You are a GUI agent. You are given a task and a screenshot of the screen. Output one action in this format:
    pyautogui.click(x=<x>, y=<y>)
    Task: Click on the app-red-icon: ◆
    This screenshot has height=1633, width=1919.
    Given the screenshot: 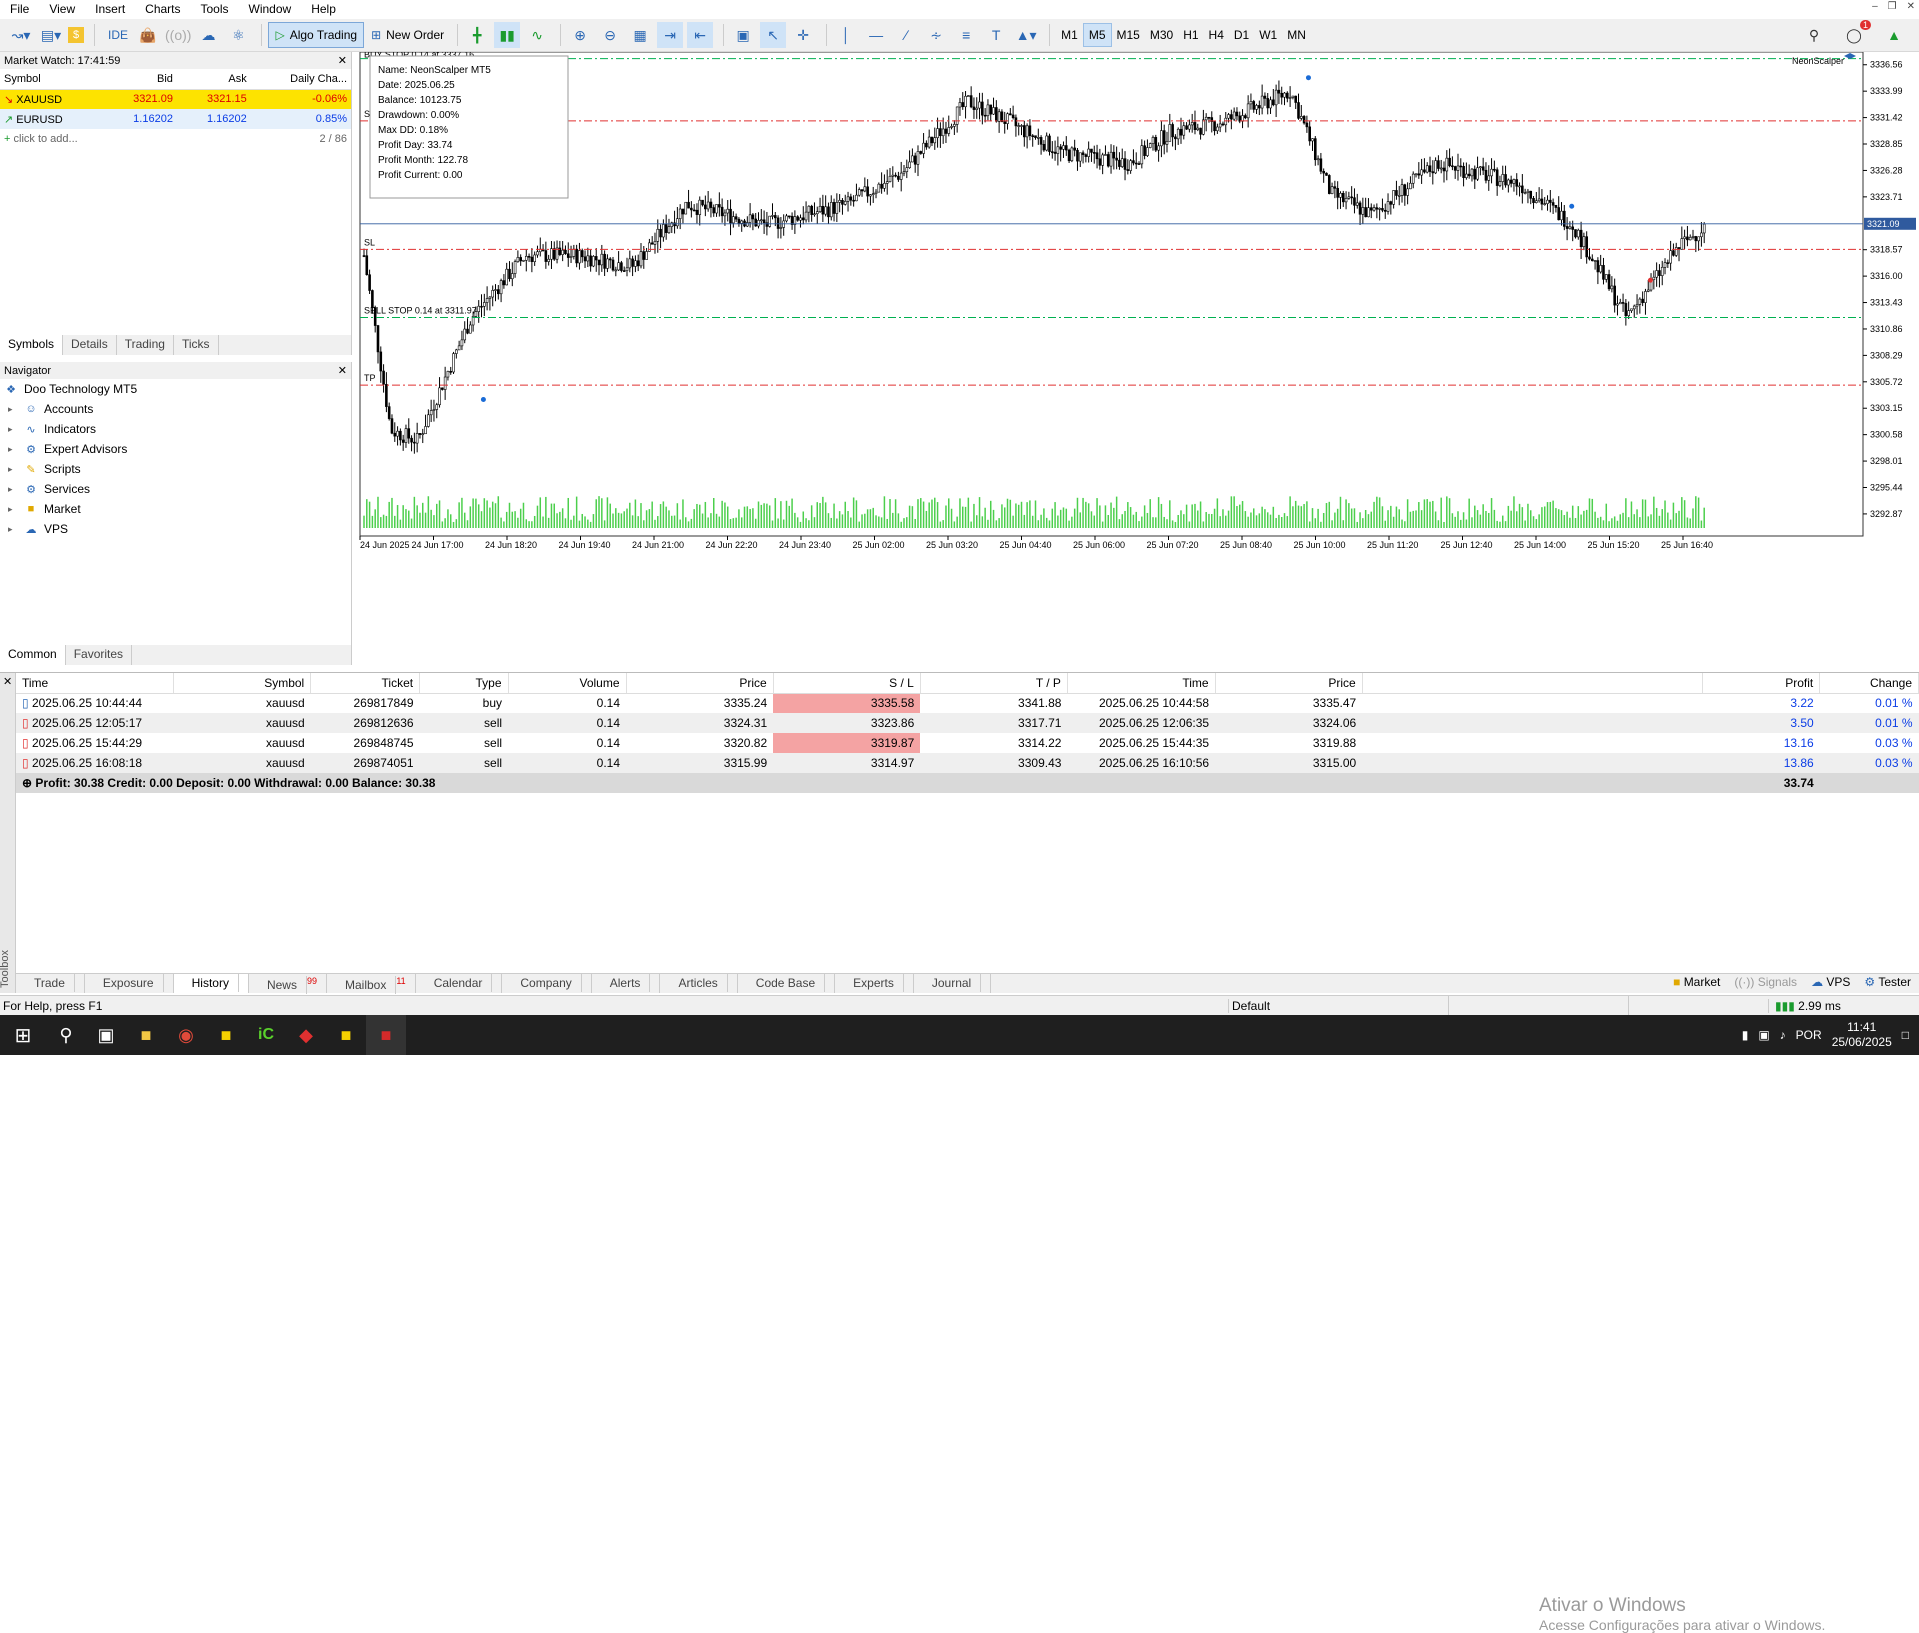 What is the action you would take?
    pyautogui.click(x=306, y=1035)
    